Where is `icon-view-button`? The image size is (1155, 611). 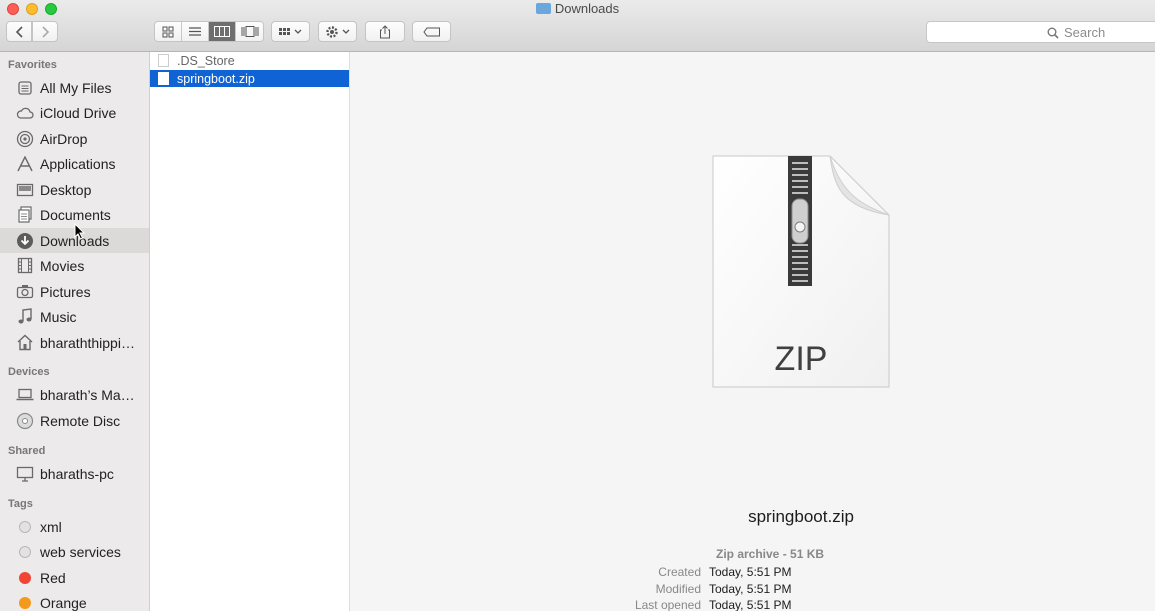
icon-view-button is located at coordinates (168, 31).